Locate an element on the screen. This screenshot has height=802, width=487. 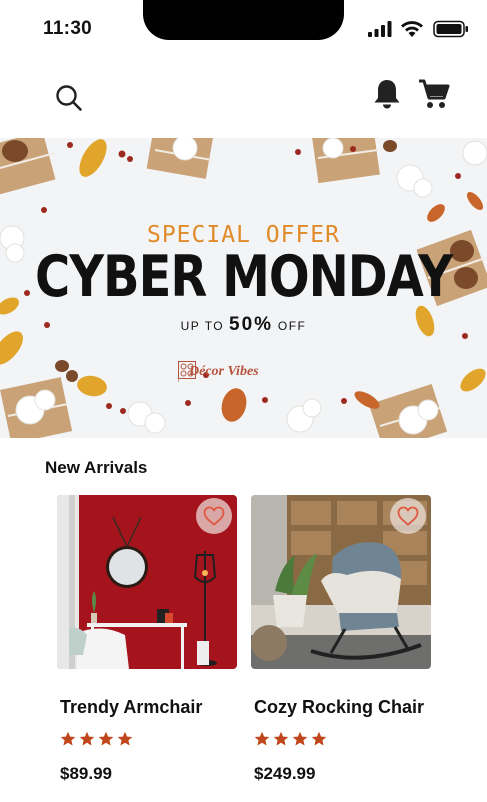
product-card: Trendy Armchair $89.99 is located at coordinates (147, 639).